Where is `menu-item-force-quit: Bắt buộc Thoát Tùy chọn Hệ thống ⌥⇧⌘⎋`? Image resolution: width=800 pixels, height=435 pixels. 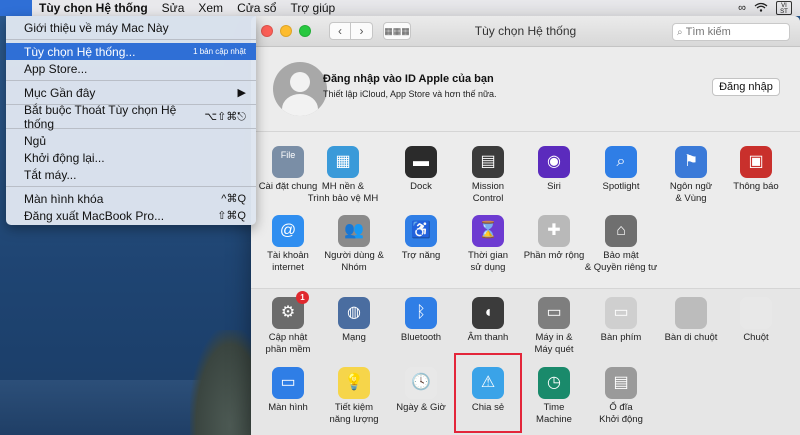 menu-item-force-quit: Bắt buộc Thoát Tùy chọn Hệ thống ⌥⇧⌘⎋ is located at coordinates (131, 117).